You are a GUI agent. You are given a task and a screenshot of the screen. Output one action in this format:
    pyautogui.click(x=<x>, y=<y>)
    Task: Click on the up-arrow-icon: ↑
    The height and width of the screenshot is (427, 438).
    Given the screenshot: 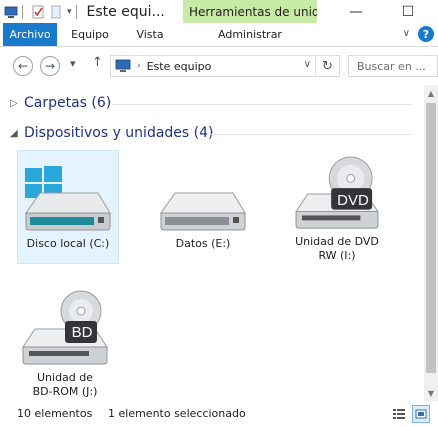 What is the action you would take?
    pyautogui.click(x=97, y=62)
    